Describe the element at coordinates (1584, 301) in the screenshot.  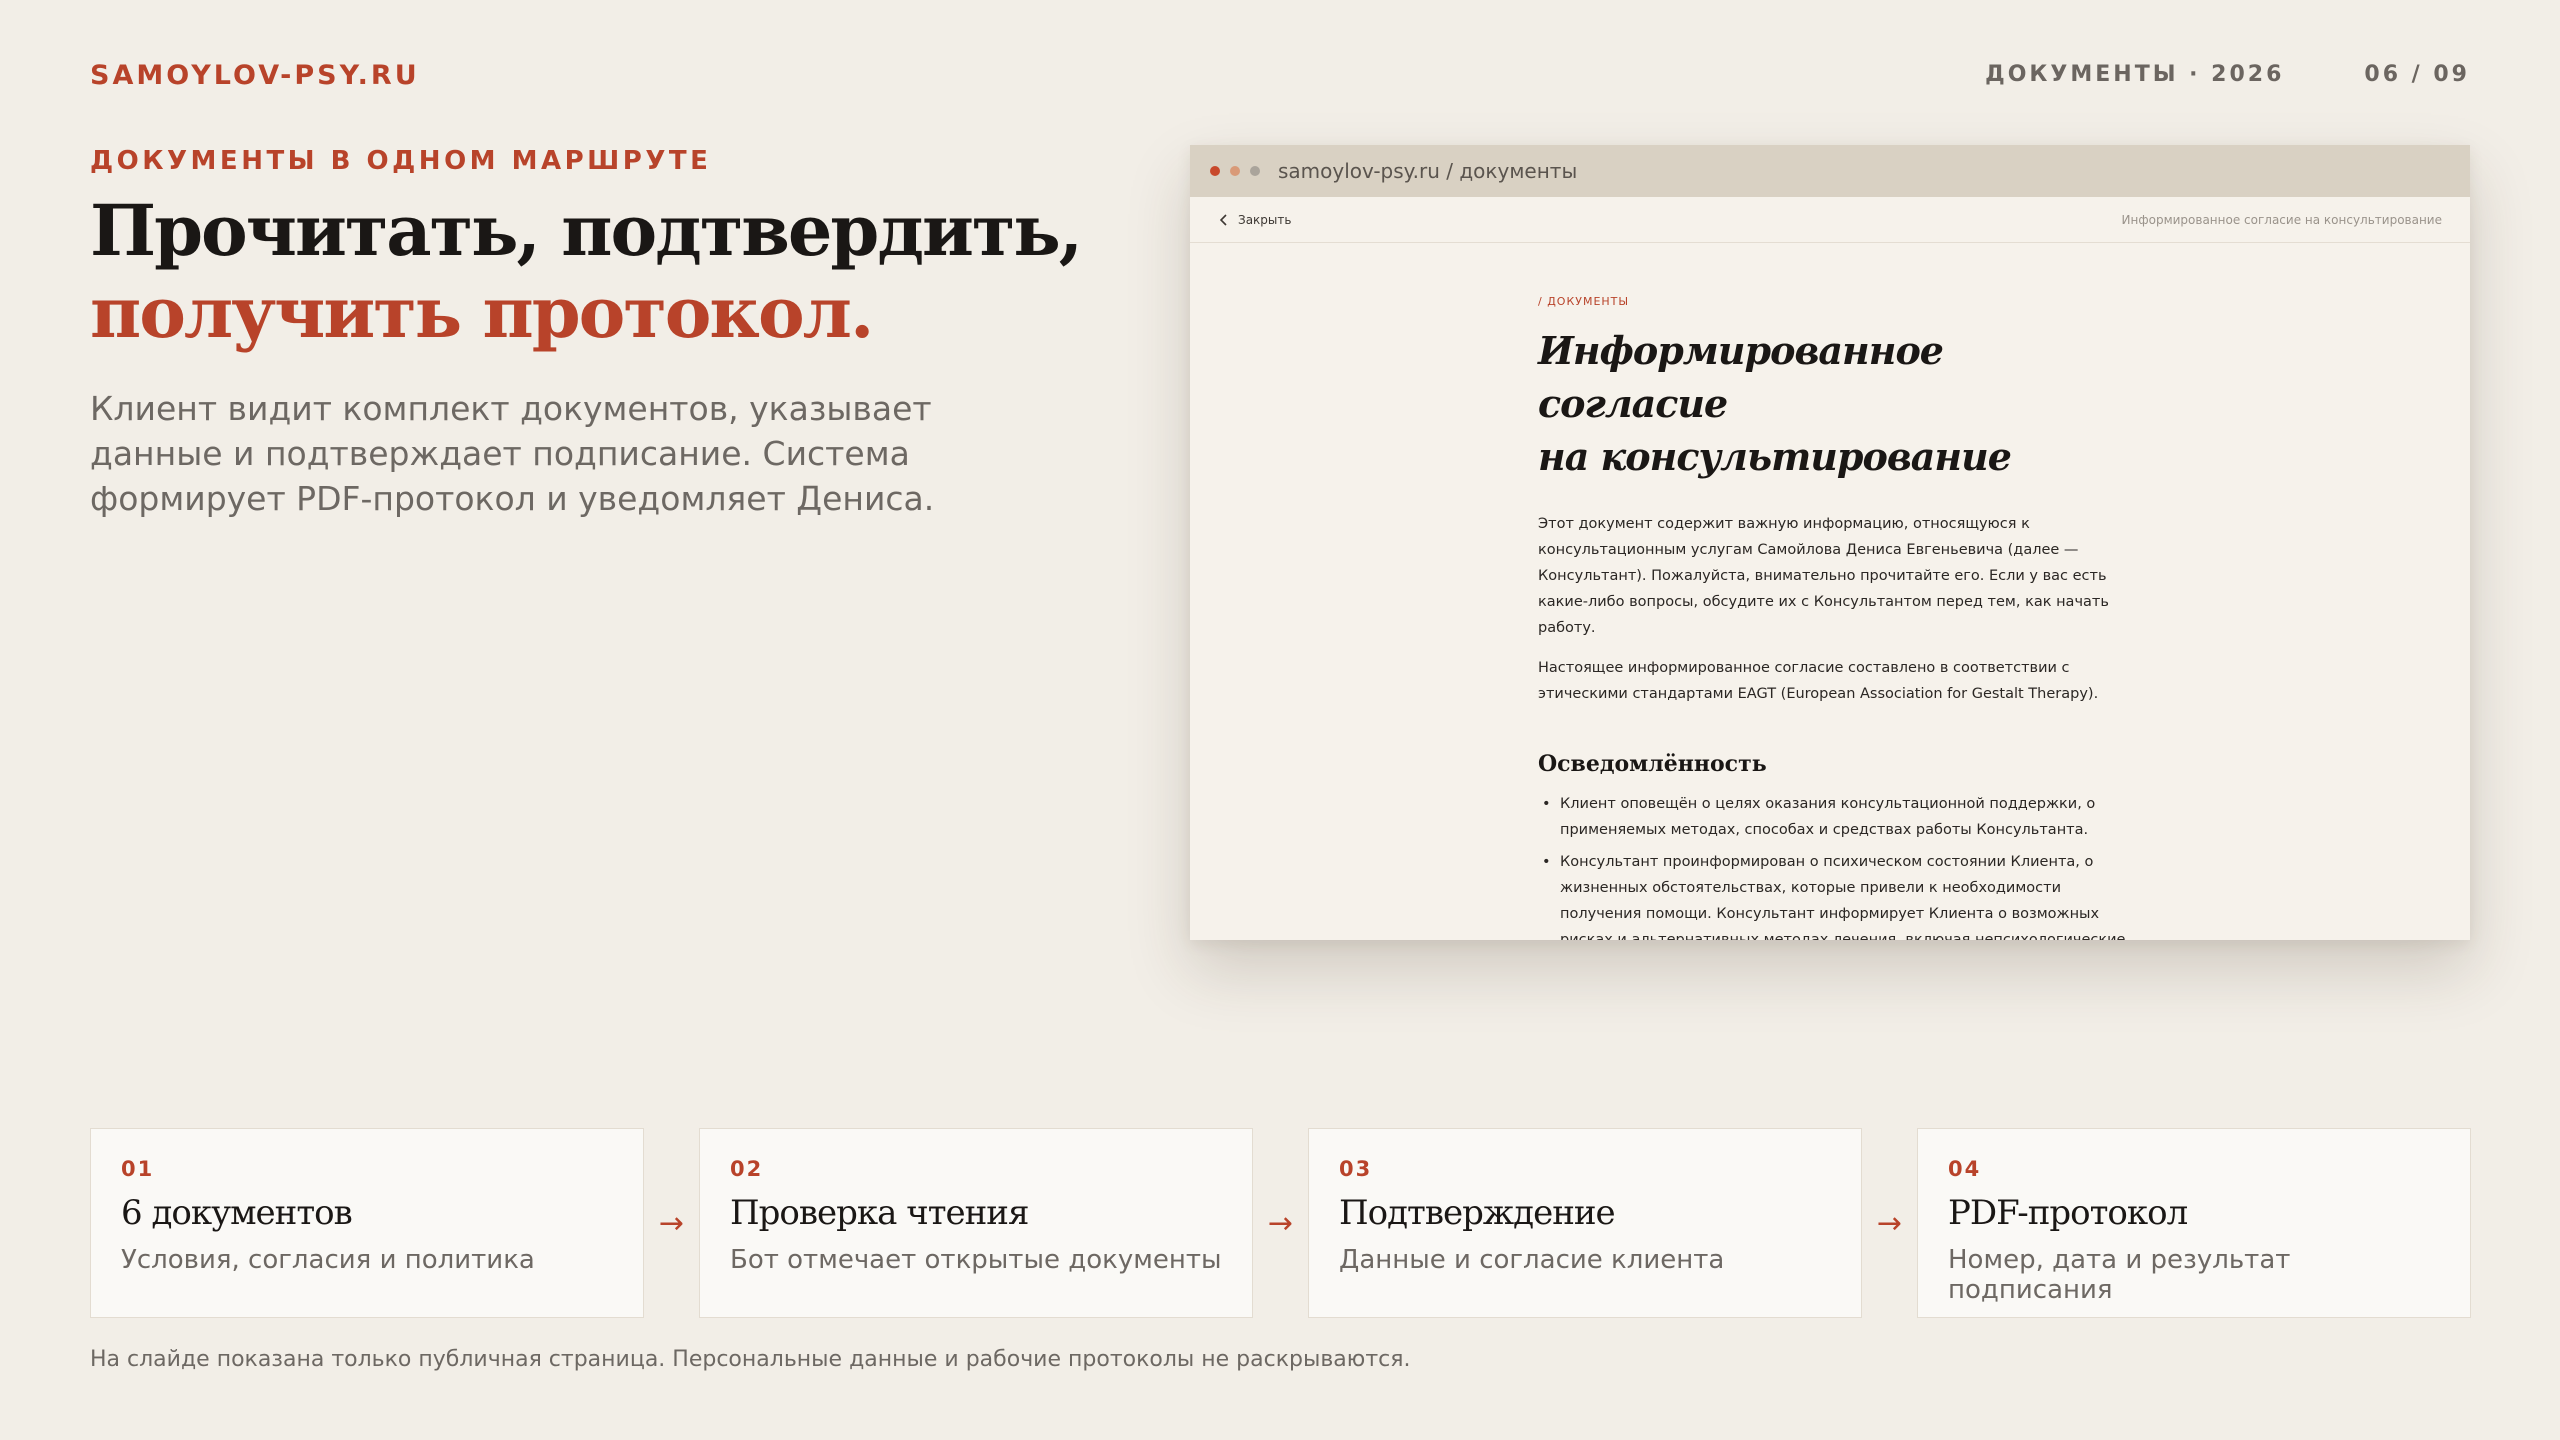
I see `document-kicker: / ДОКУМЕНТЫ` at that location.